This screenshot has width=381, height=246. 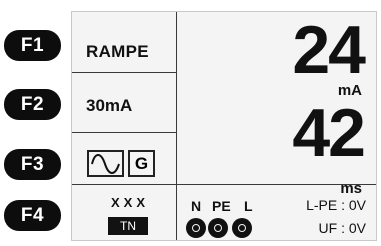 What do you see at coordinates (218, 228) in the screenshot?
I see `terminal-pe-icon` at bounding box center [218, 228].